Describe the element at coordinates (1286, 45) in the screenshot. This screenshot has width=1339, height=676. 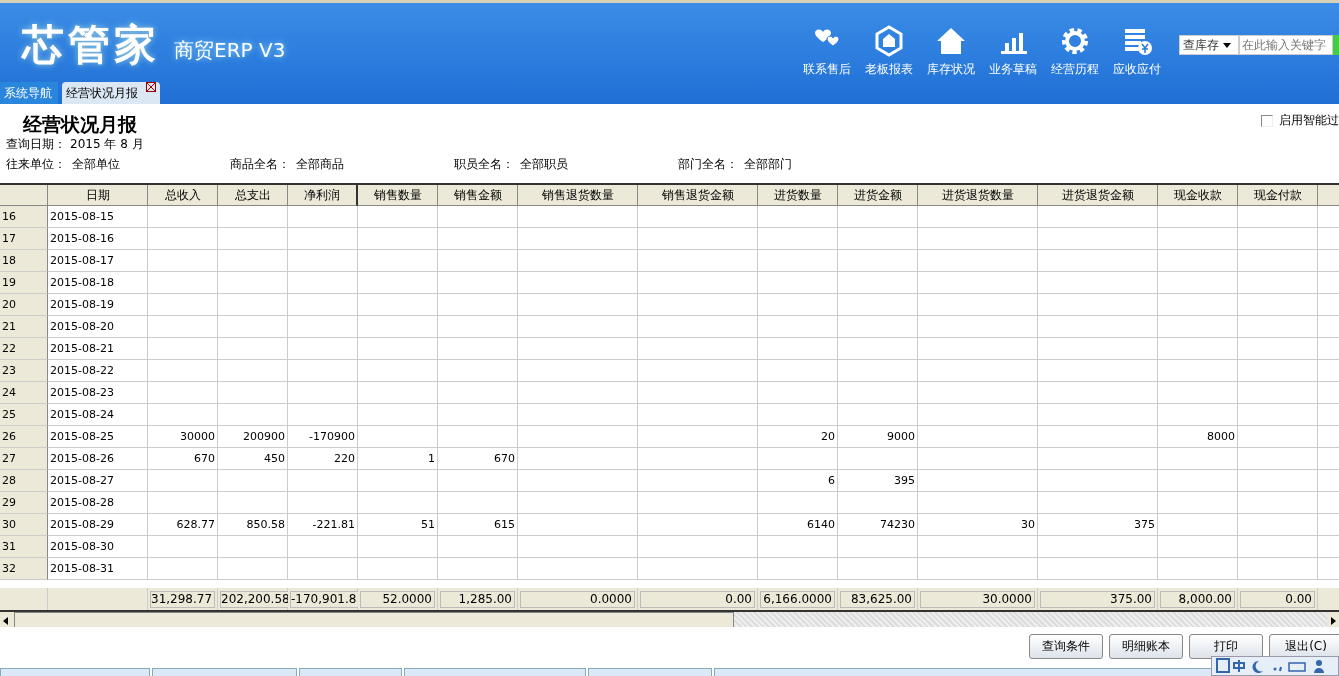
I see `search-field: 在此输入关键字` at that location.